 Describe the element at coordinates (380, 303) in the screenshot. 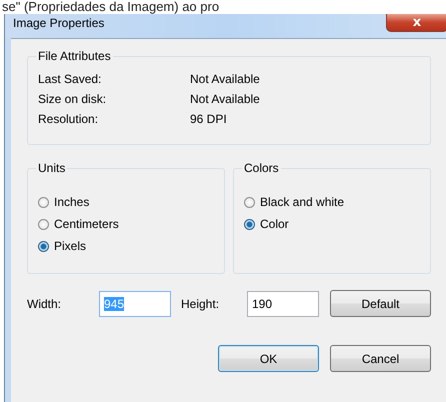

I see `default-button: Default` at that location.